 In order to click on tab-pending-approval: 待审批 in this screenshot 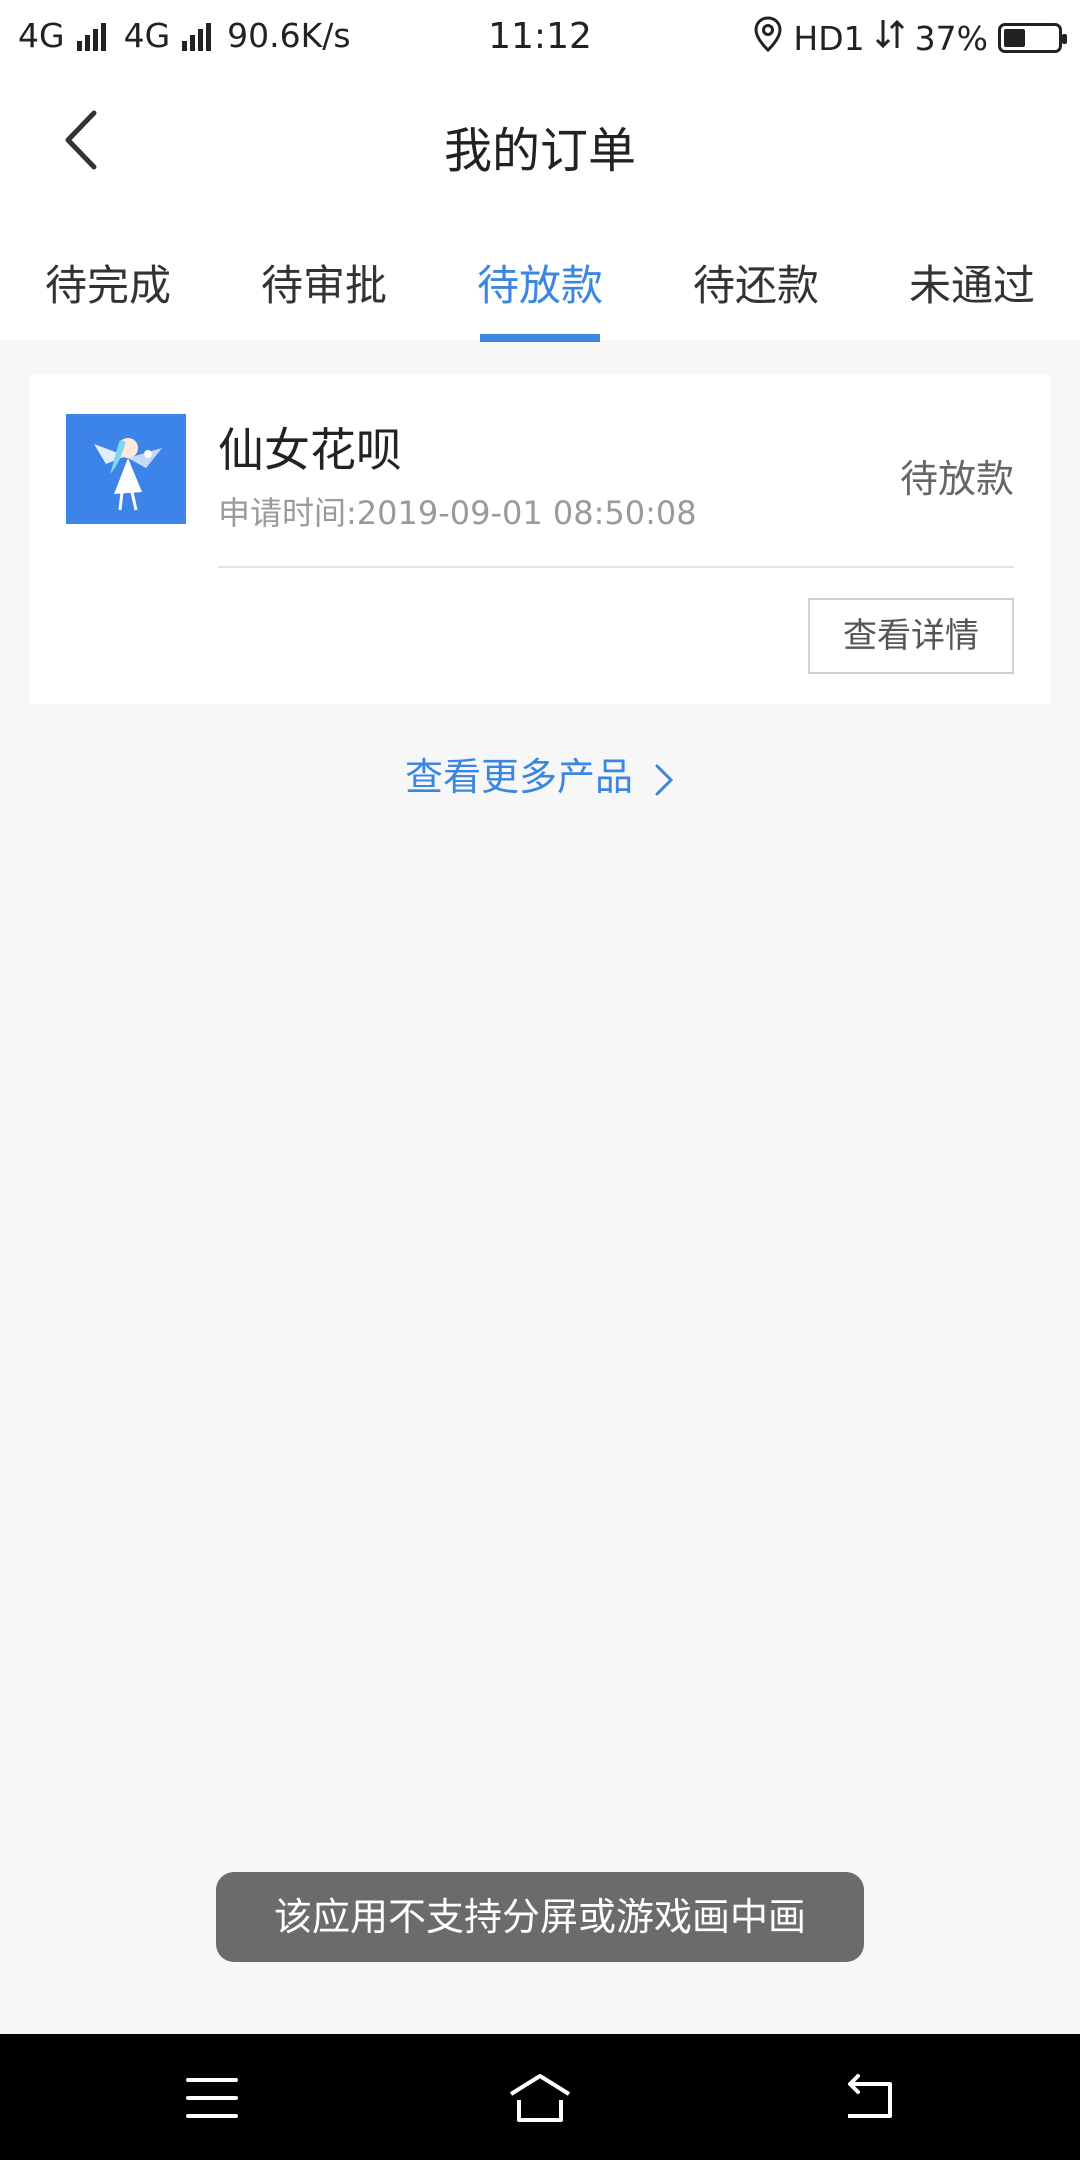, I will do `click(324, 282)`.